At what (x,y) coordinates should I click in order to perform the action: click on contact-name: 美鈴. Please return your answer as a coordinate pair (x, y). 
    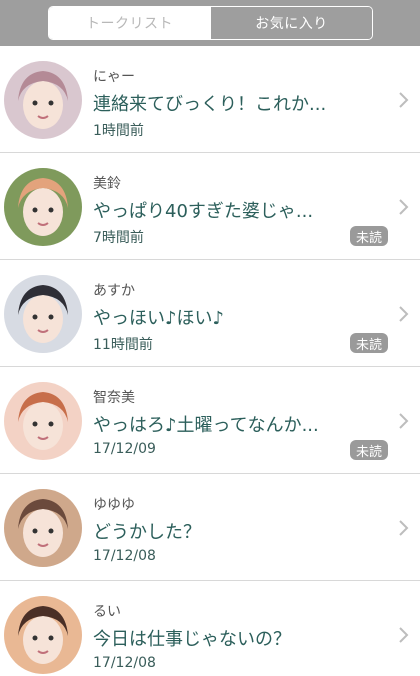
    Looking at the image, I should click on (107, 184).